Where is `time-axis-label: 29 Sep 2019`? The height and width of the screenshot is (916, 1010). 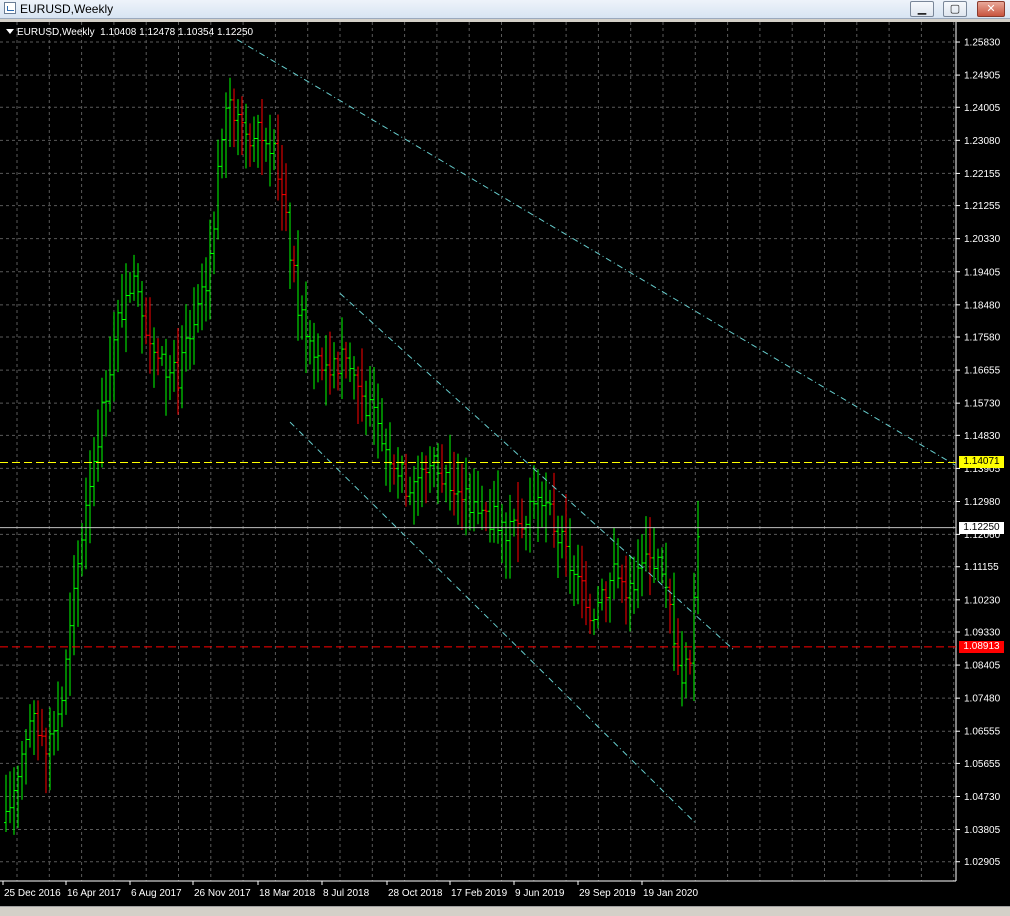 time-axis-label: 29 Sep 2019 is located at coordinates (607, 893).